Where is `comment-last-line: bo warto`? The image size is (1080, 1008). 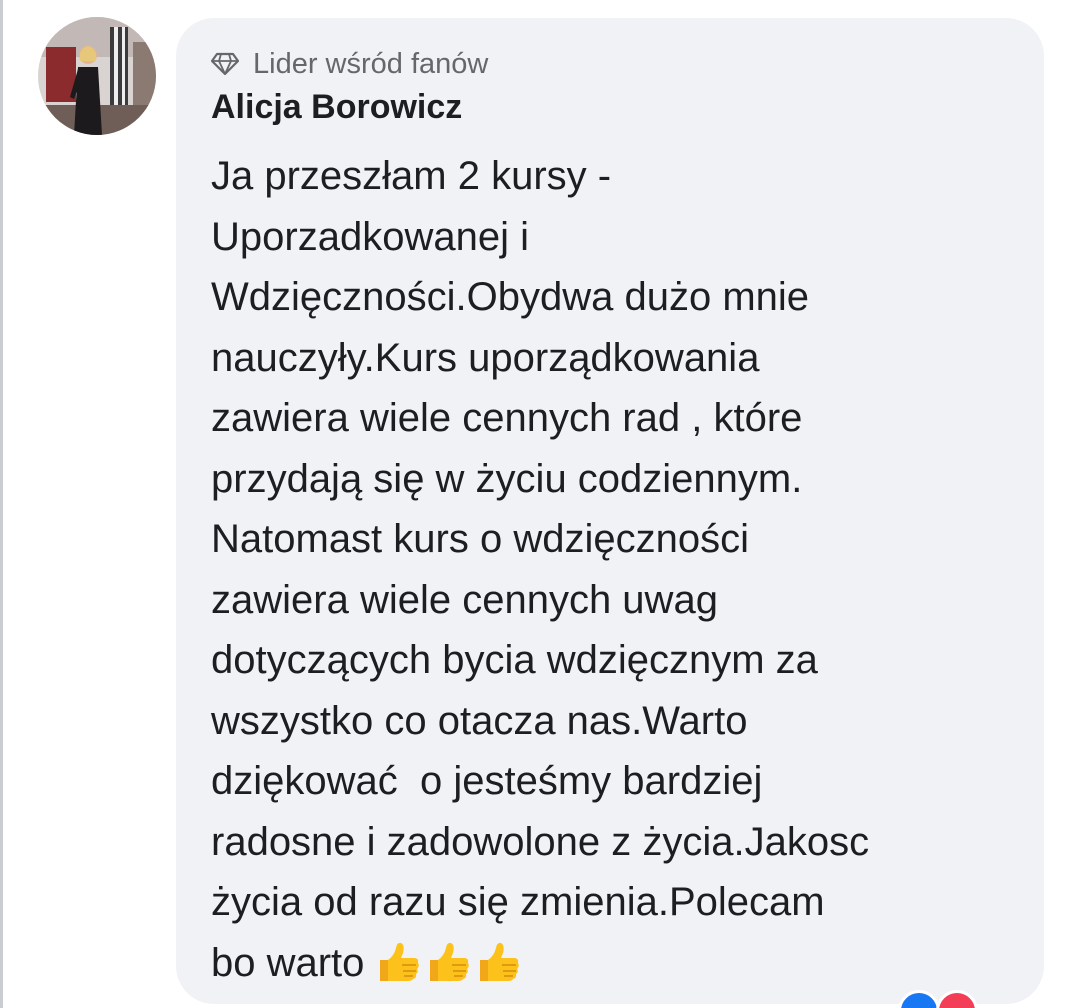 comment-last-line: bo warto is located at coordinates (621, 963).